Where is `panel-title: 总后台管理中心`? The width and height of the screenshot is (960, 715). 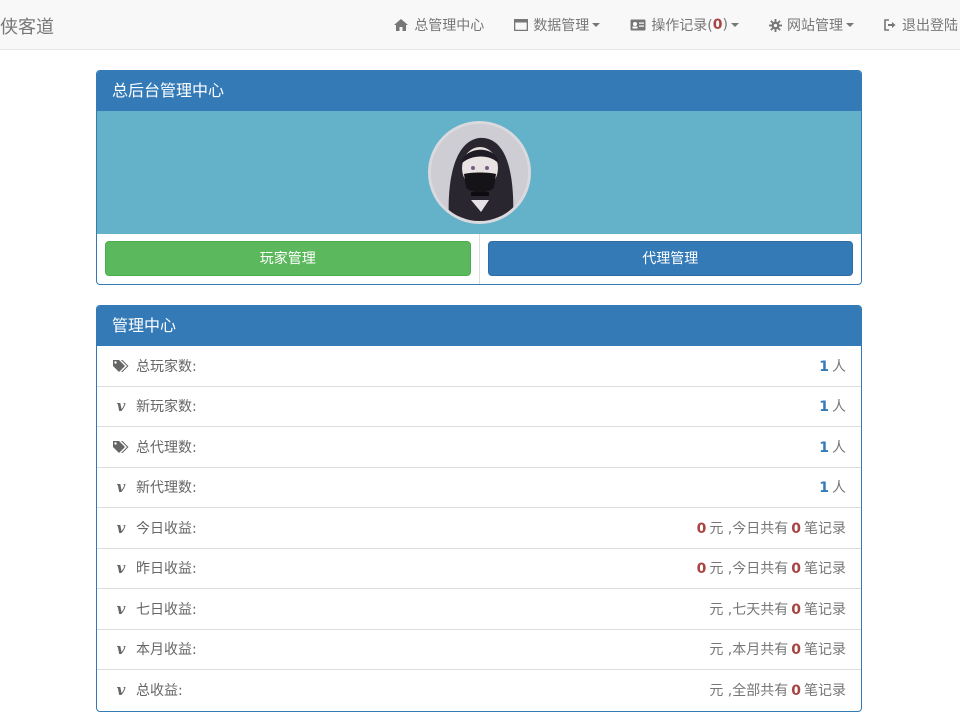
panel-title: 总后台管理中心 is located at coordinates (479, 91).